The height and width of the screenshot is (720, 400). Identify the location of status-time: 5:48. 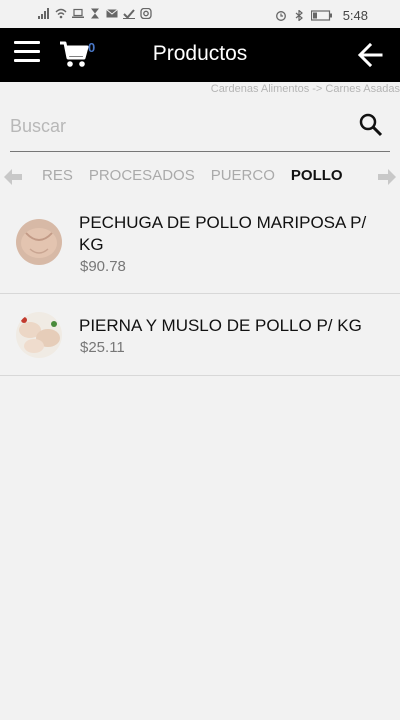
(355, 15).